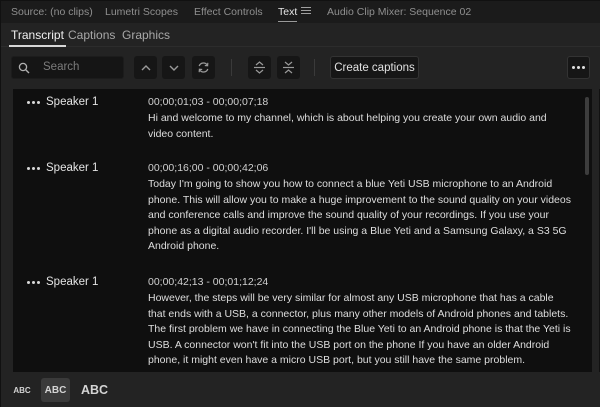 This screenshot has height=407, width=600. I want to click on search-icon, so click(24, 68).